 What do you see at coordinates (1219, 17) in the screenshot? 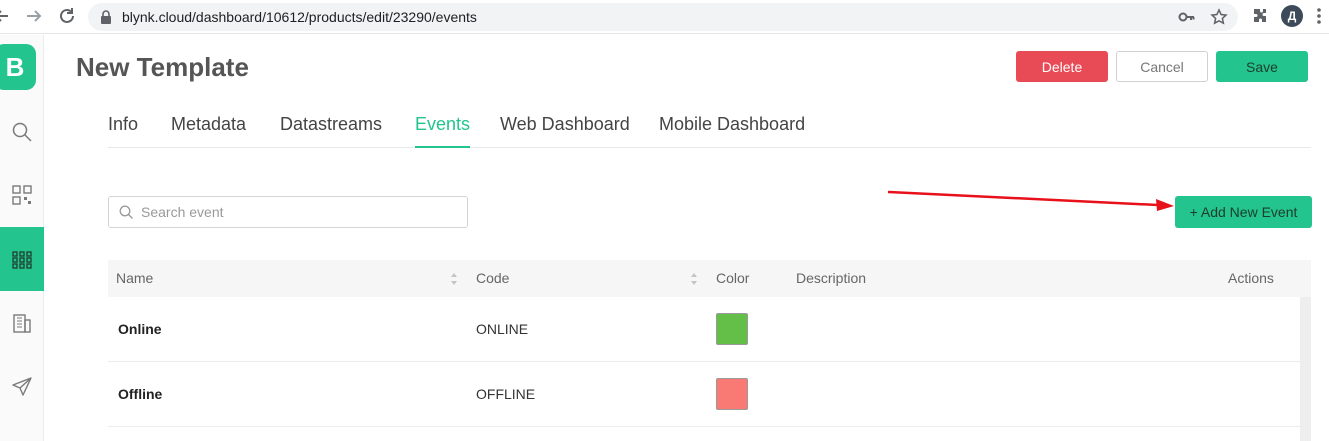
I see `star-icon` at bounding box center [1219, 17].